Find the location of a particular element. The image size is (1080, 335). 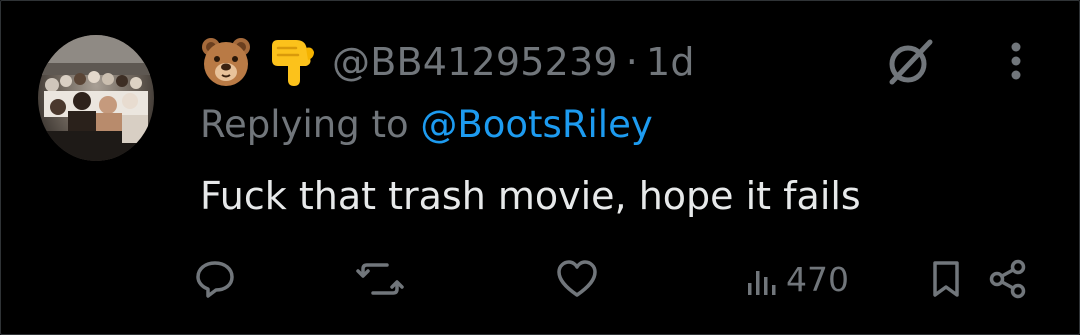

replying-to: Replying to @BootsRiley is located at coordinates (426, 124).